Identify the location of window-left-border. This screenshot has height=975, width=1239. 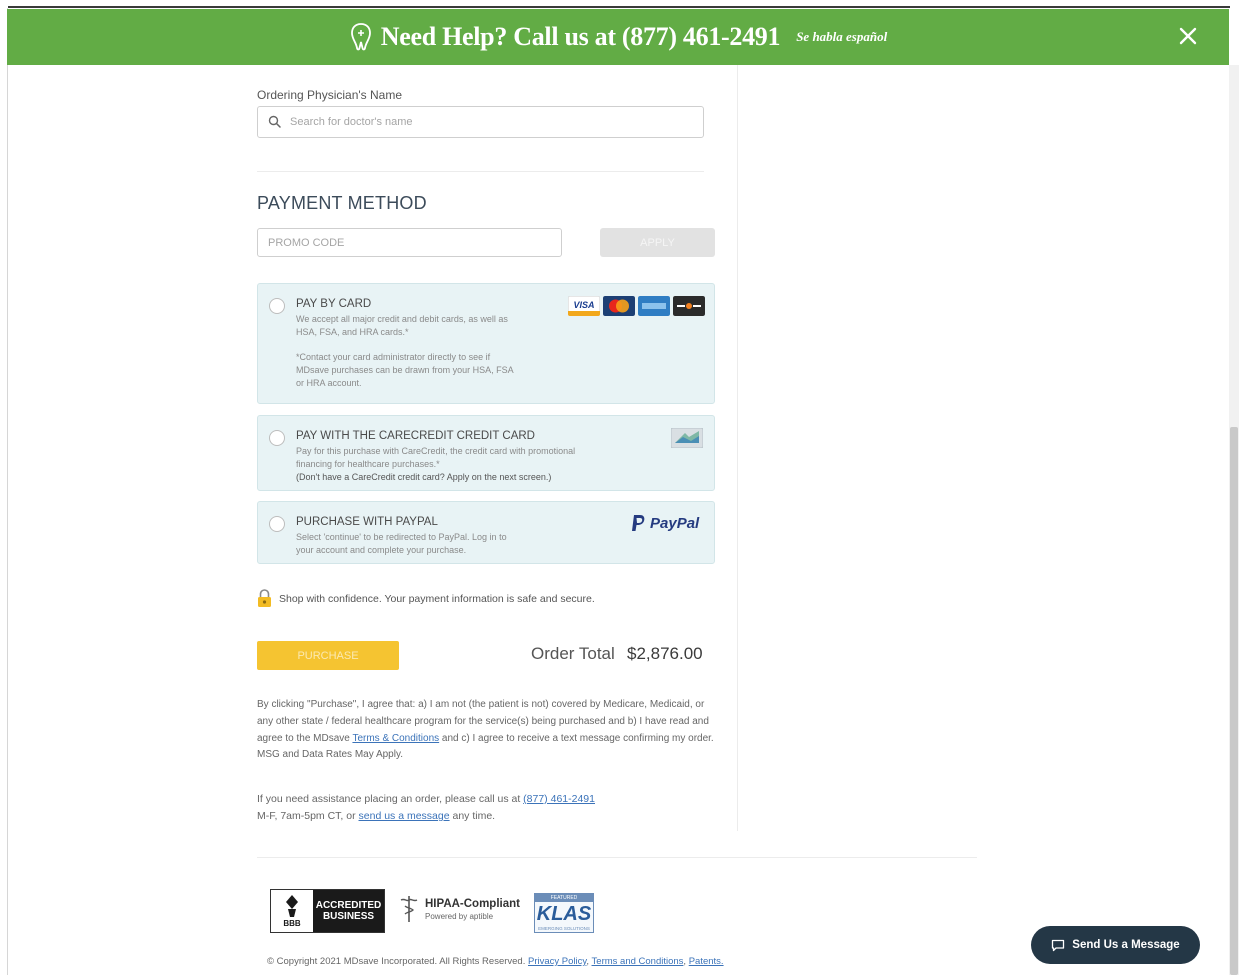
(7, 491).